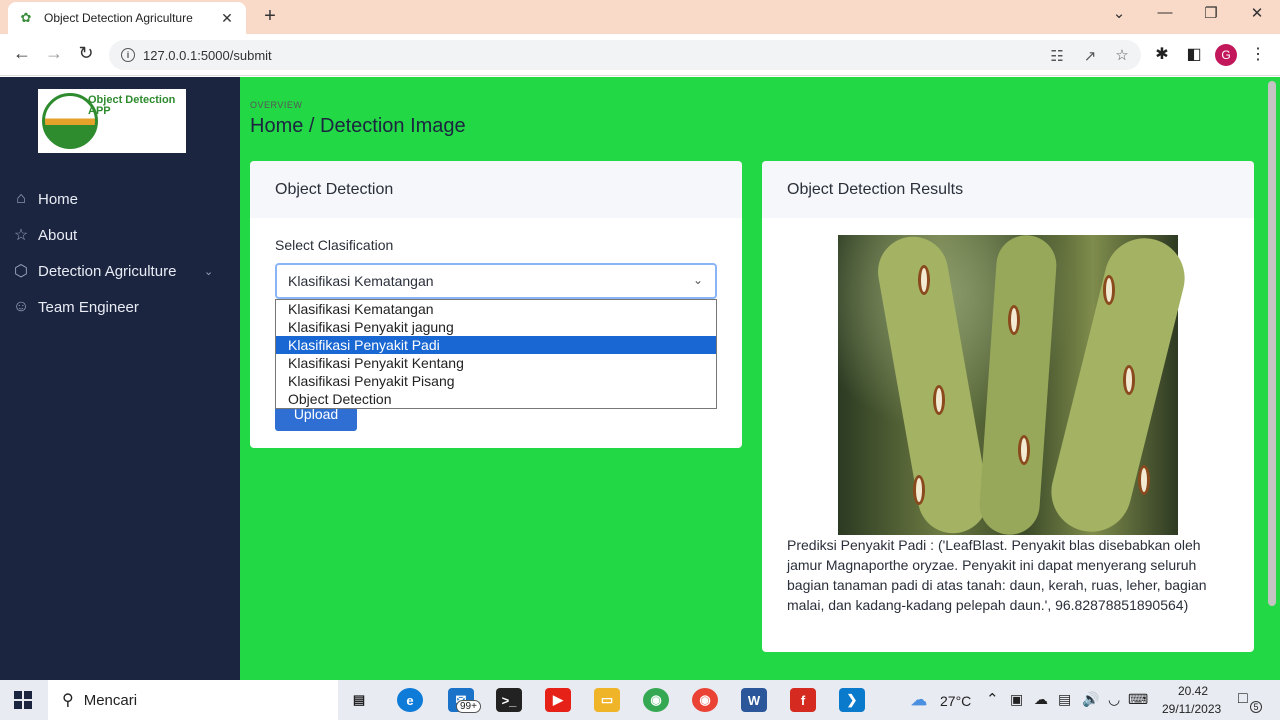  What do you see at coordinates (128, 55) in the screenshot?
I see `site-info-icon: i` at bounding box center [128, 55].